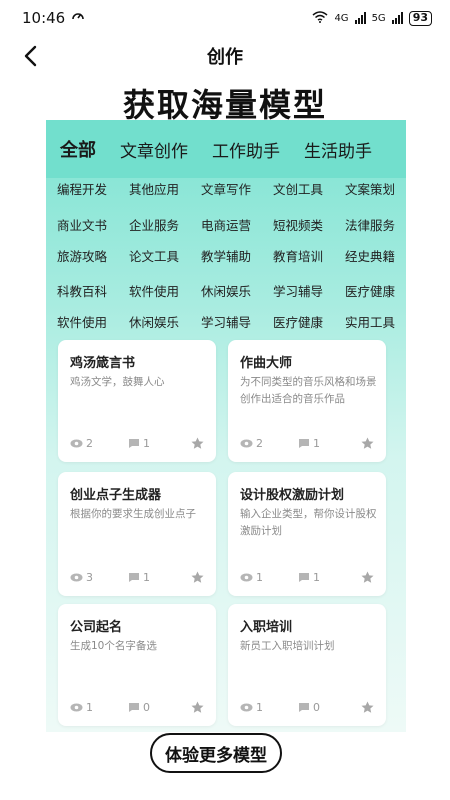  I want to click on tag-item: 论文工具, so click(154, 255).